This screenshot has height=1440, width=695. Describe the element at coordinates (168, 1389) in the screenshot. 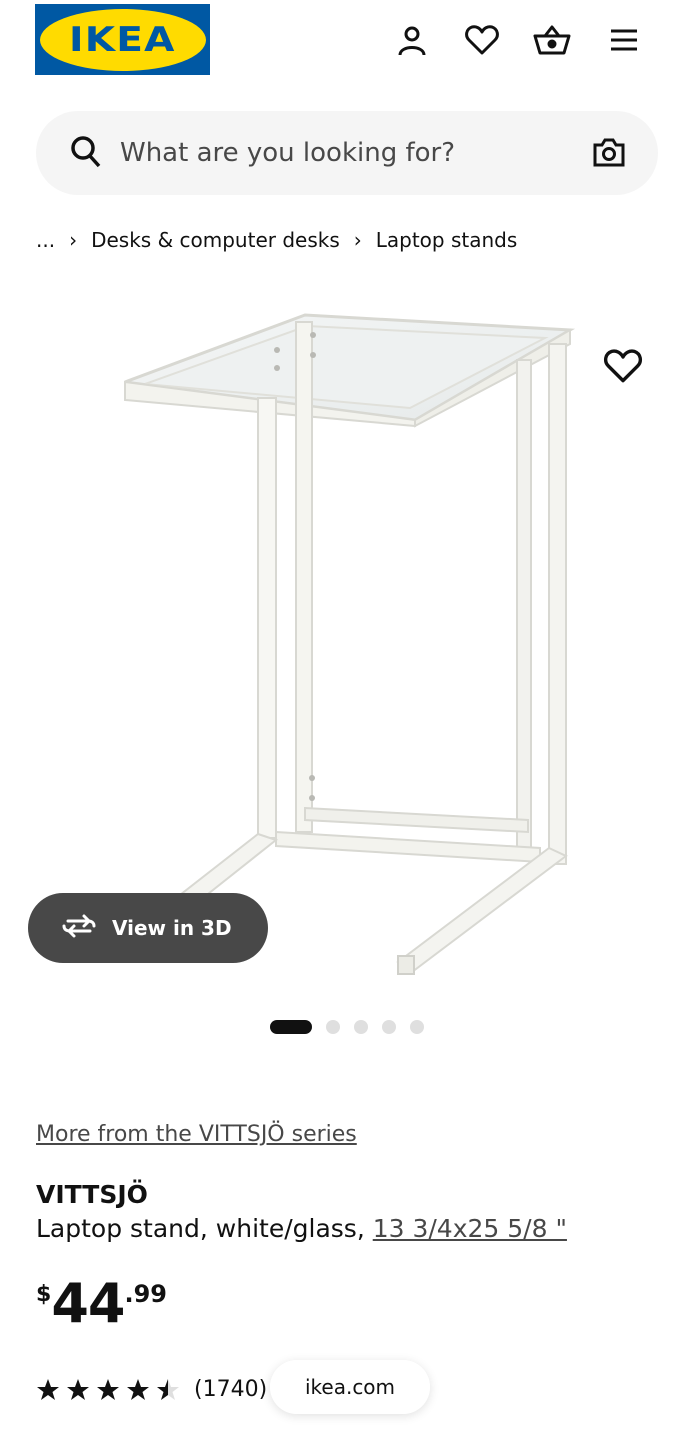

I see `half-star-icon` at that location.